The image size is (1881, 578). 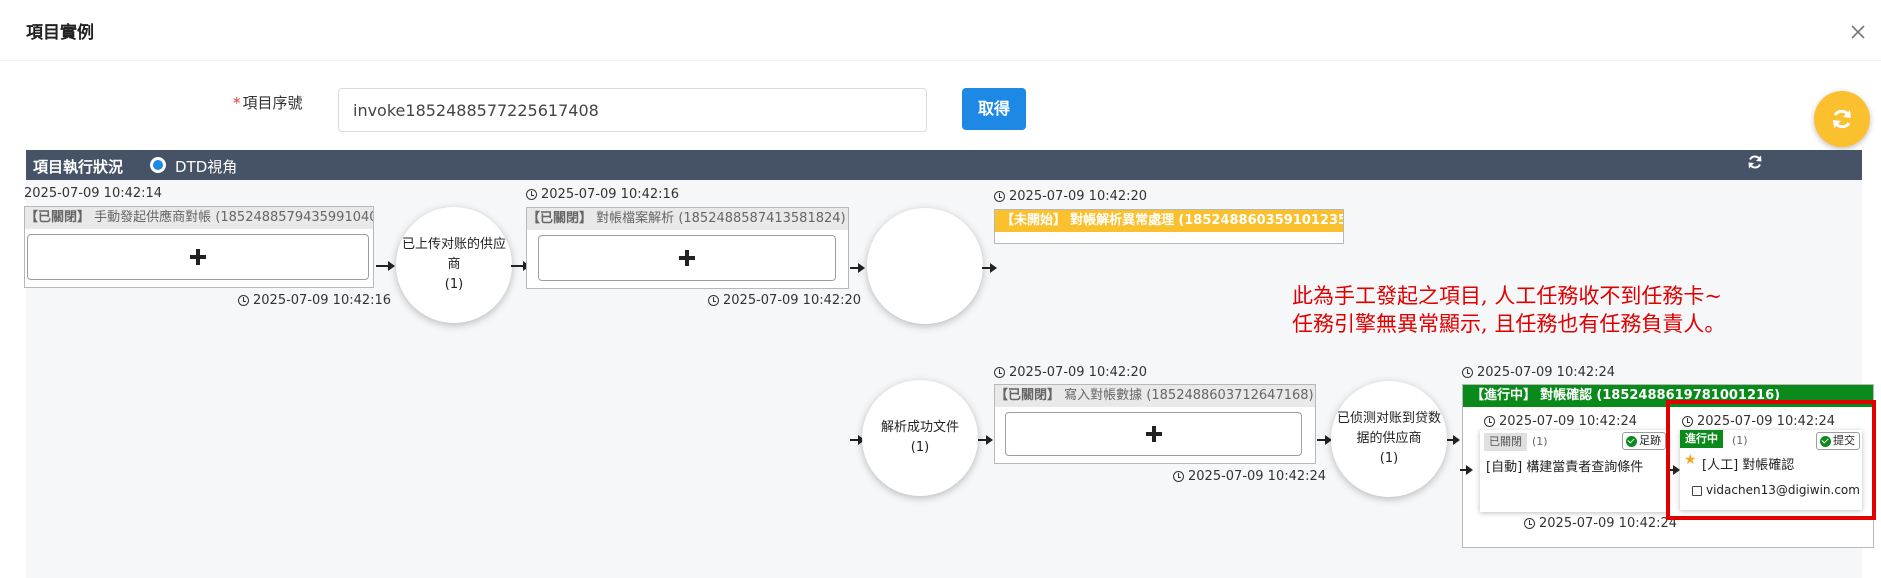 What do you see at coordinates (1169, 221) in the screenshot?
I see `task3-header: 【未開始】 對帳解析異常處理 (1852488603591012352)` at bounding box center [1169, 221].